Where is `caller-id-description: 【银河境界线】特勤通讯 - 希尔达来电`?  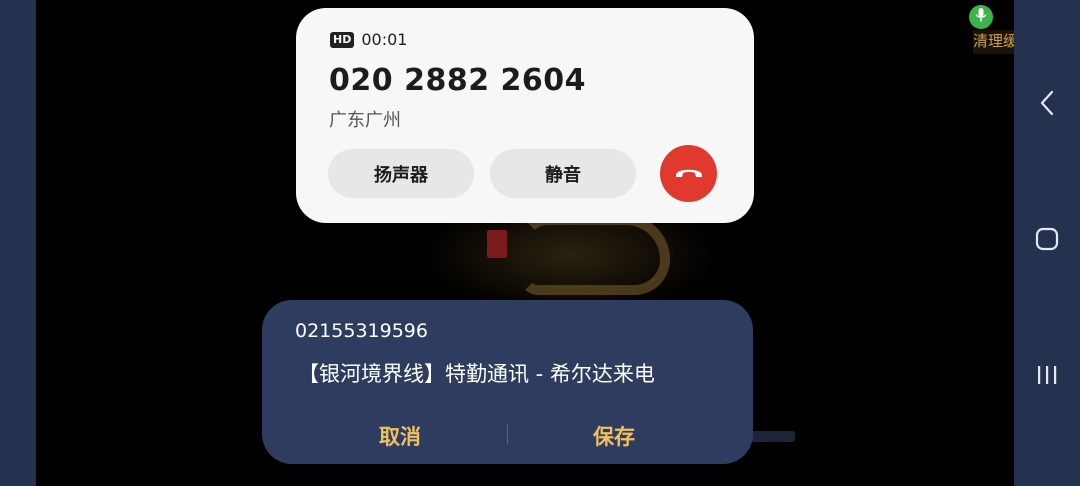
caller-id-description: 【银河境界线】特勤通讯 - 希尔达来电 is located at coordinates (476, 374).